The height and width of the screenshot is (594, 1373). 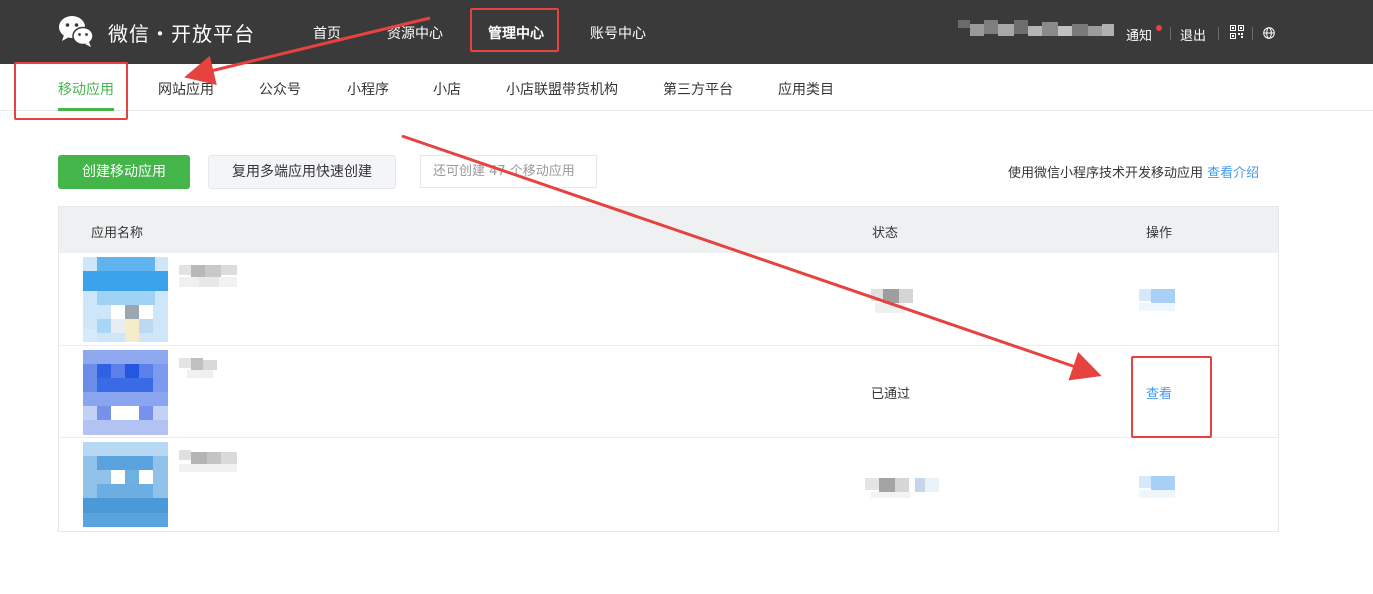 What do you see at coordinates (186, 89) in the screenshot?
I see `tab-web-apps: 网站应用` at bounding box center [186, 89].